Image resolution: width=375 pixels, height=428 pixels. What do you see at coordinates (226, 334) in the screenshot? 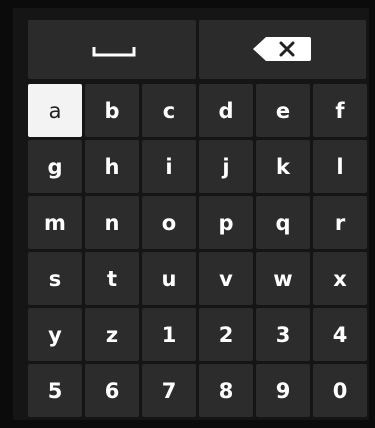
I see `key-2: 2` at bounding box center [226, 334].